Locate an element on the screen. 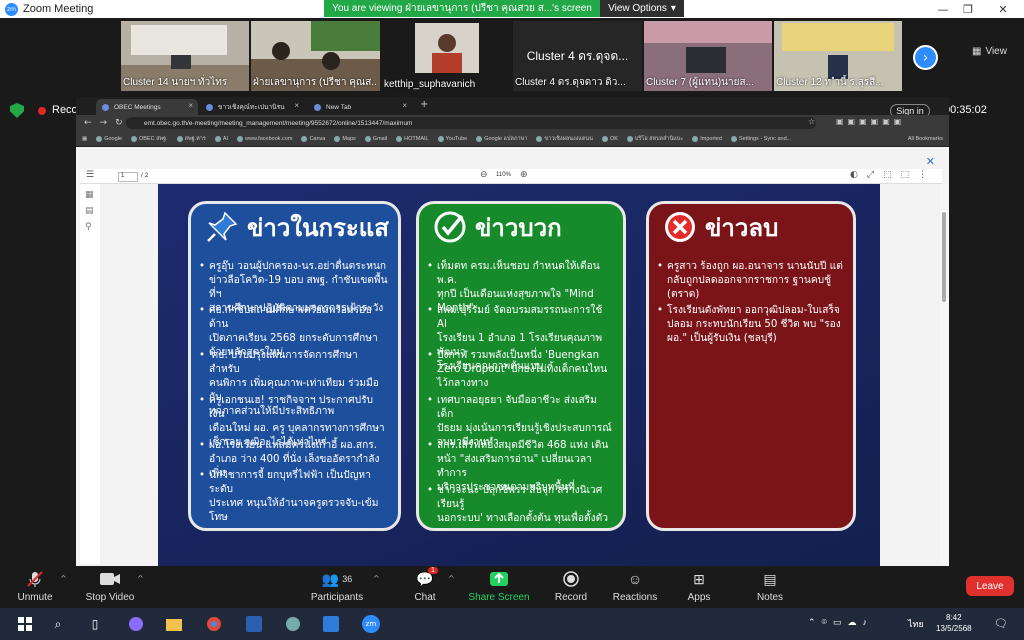 The width and height of the screenshot is (1024, 640). word-icon is located at coordinates (254, 624).